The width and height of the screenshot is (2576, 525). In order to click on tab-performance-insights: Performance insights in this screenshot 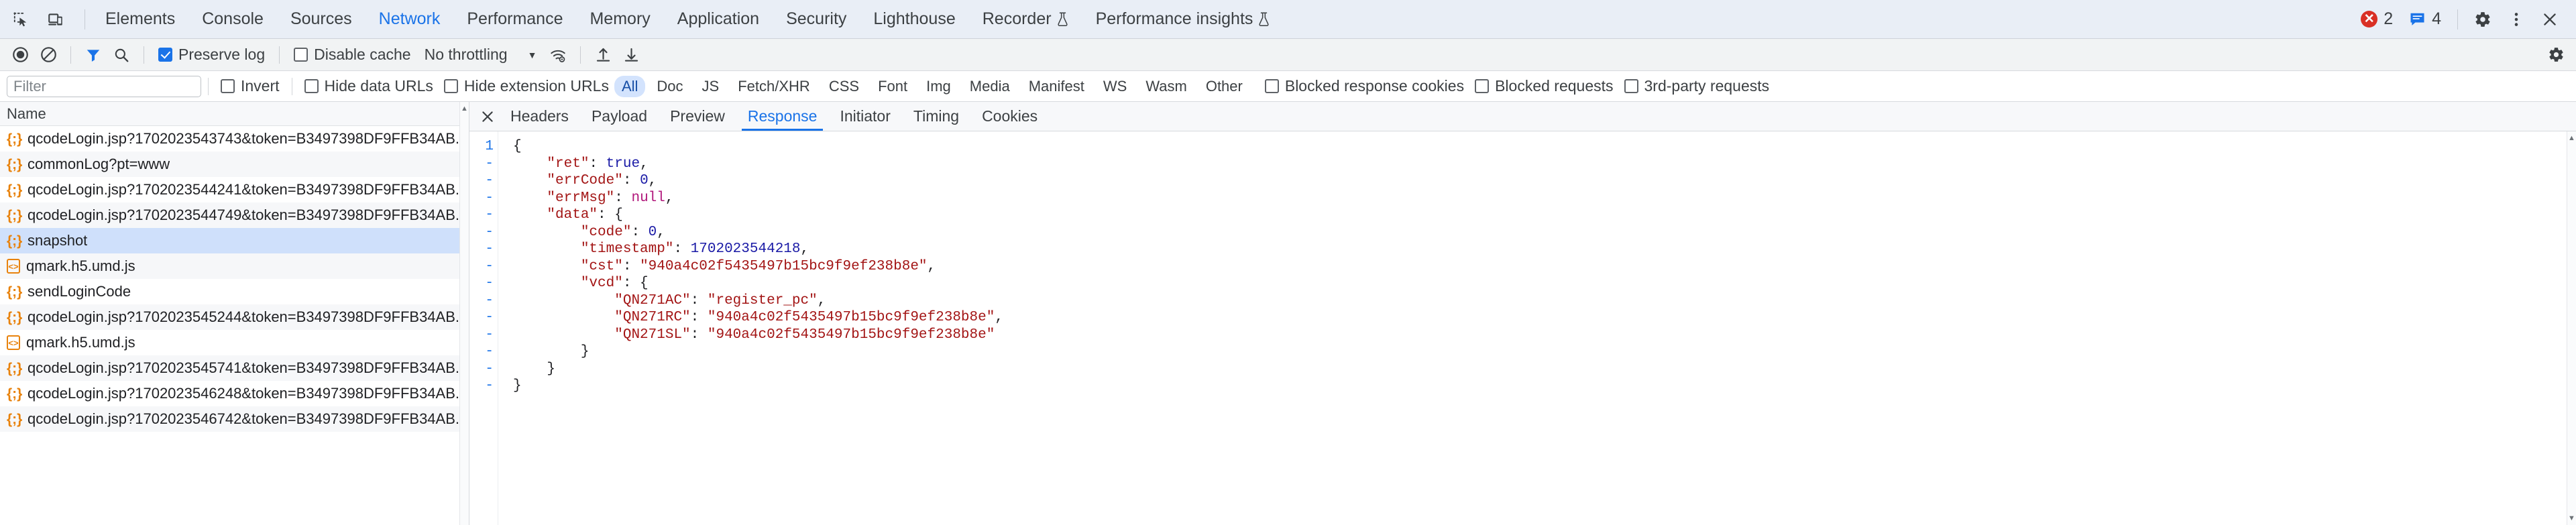, I will do `click(1183, 19)`.